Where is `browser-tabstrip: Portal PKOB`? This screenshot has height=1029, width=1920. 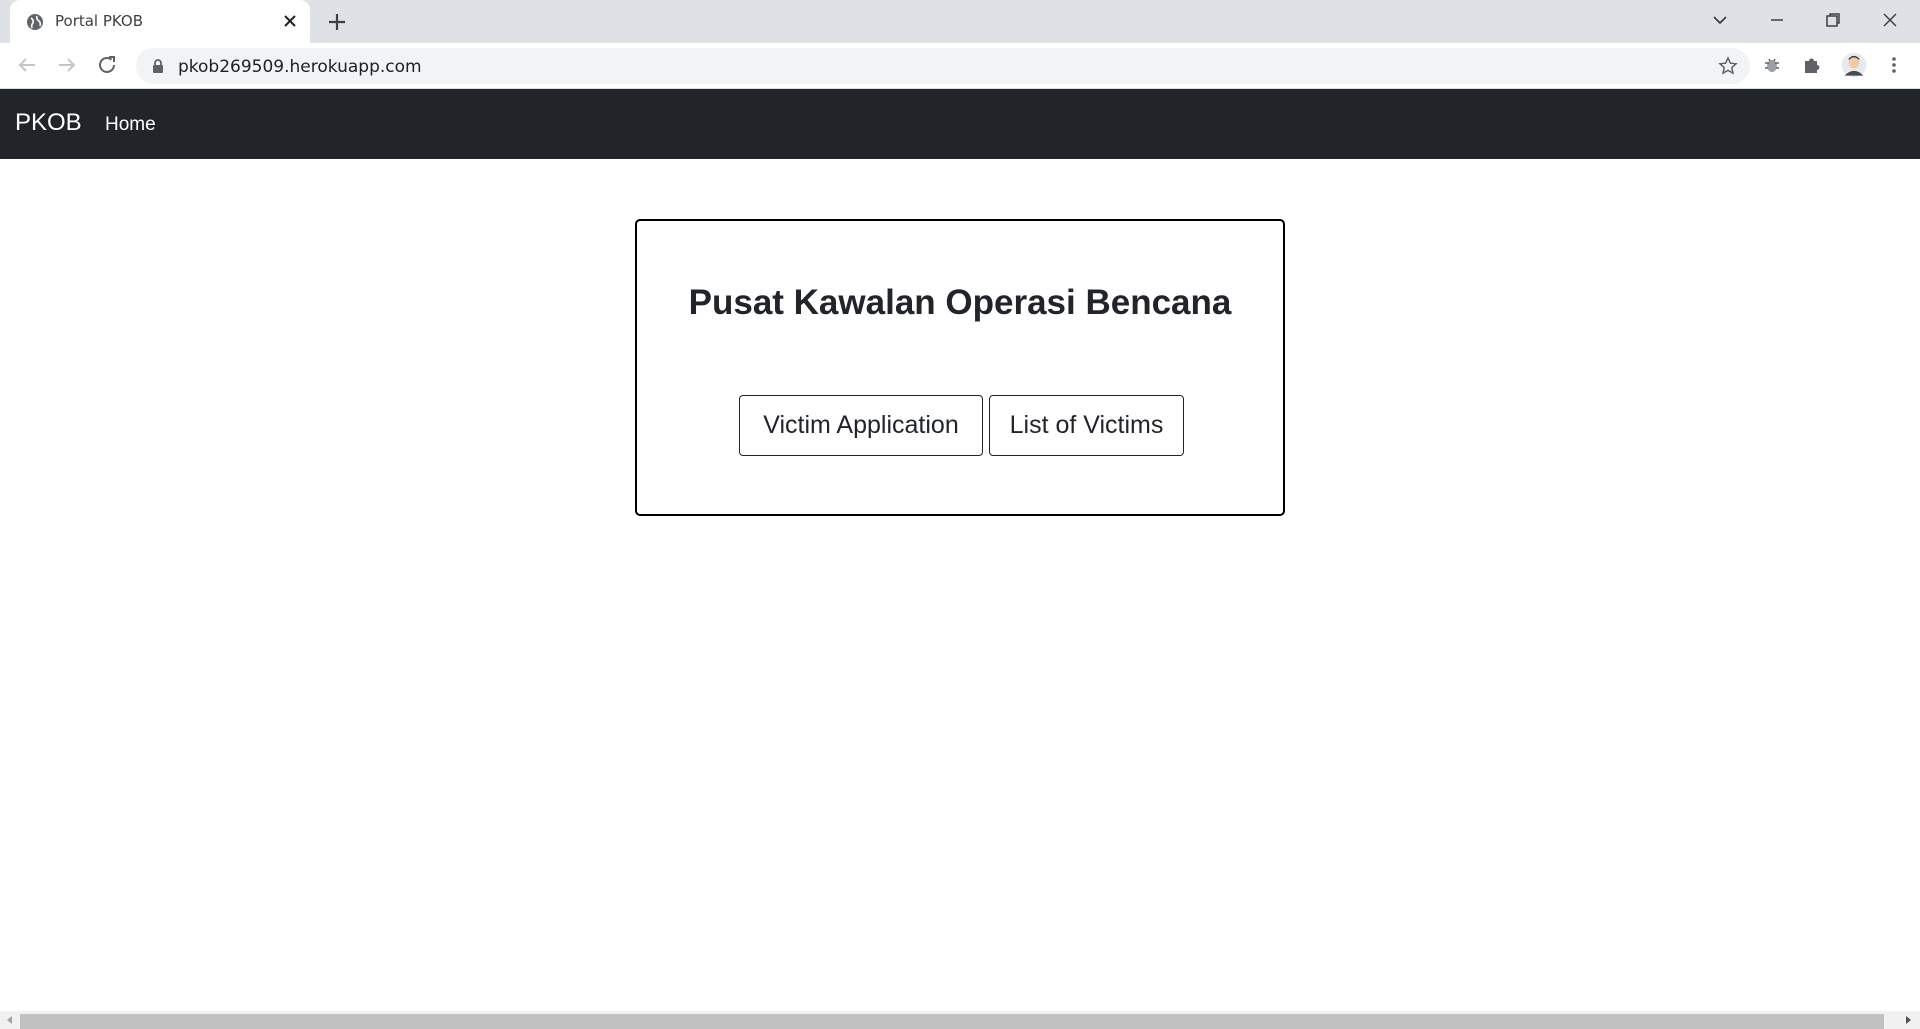 browser-tabstrip: Portal PKOB is located at coordinates (960, 21).